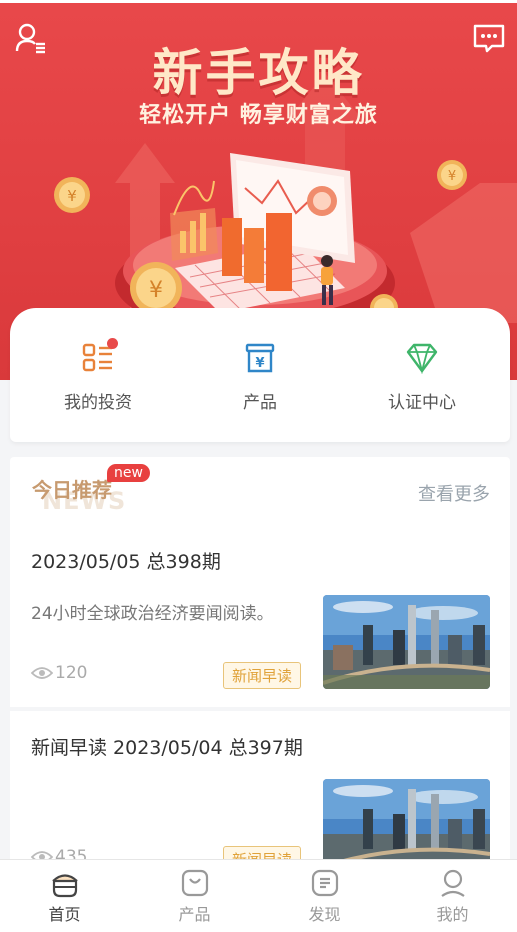  I want to click on quick-item-investment: 我的投资, so click(98, 375).